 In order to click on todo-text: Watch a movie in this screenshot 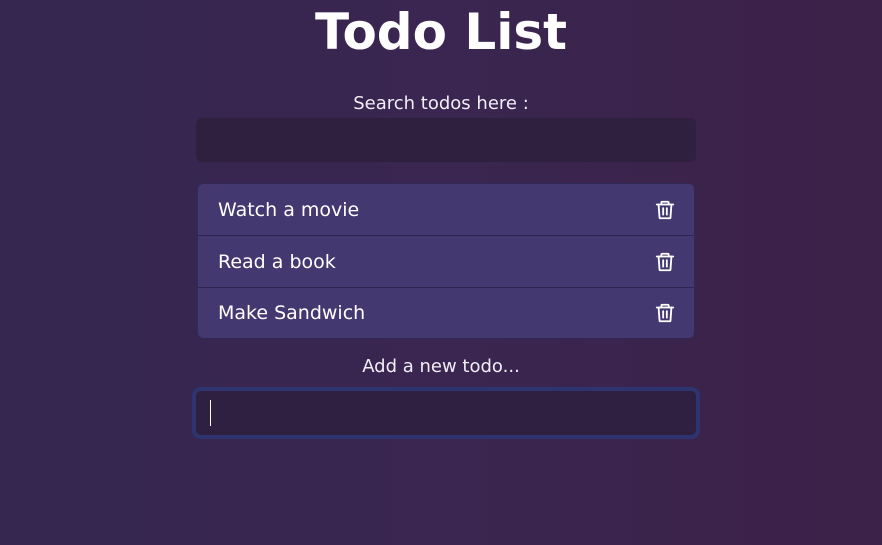, I will do `click(289, 209)`.